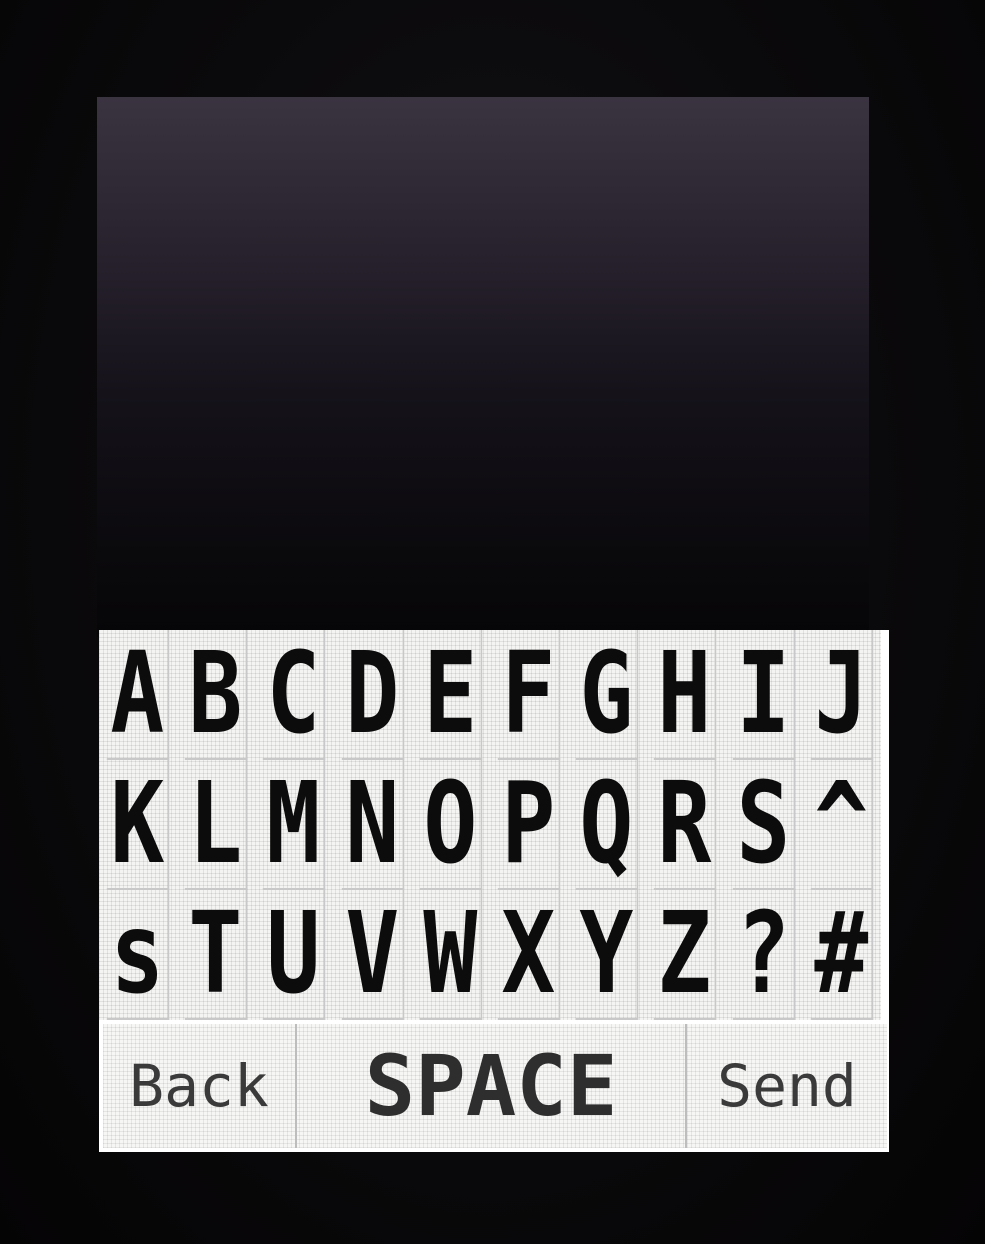 This screenshot has height=1244, width=985. I want to click on key-lowercase-s: s, so click(138, 955).